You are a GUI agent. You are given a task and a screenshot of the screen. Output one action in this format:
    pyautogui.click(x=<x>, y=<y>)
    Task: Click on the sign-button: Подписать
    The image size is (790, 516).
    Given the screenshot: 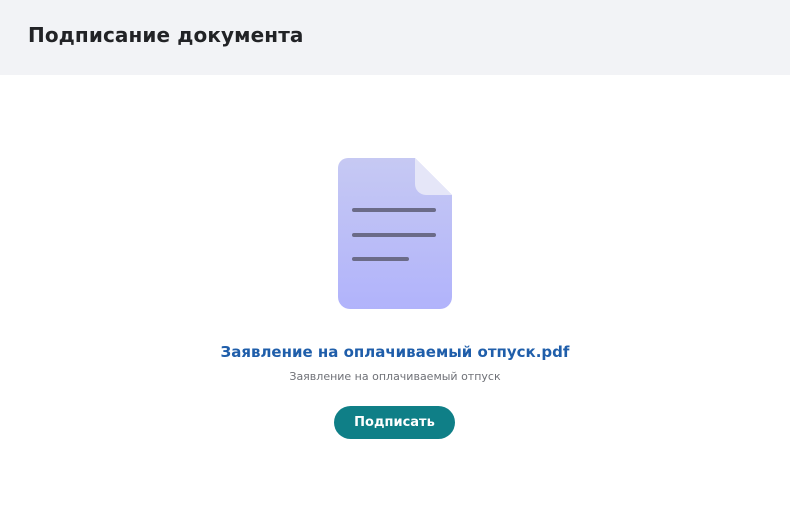 What is the action you would take?
    pyautogui.click(x=394, y=422)
    